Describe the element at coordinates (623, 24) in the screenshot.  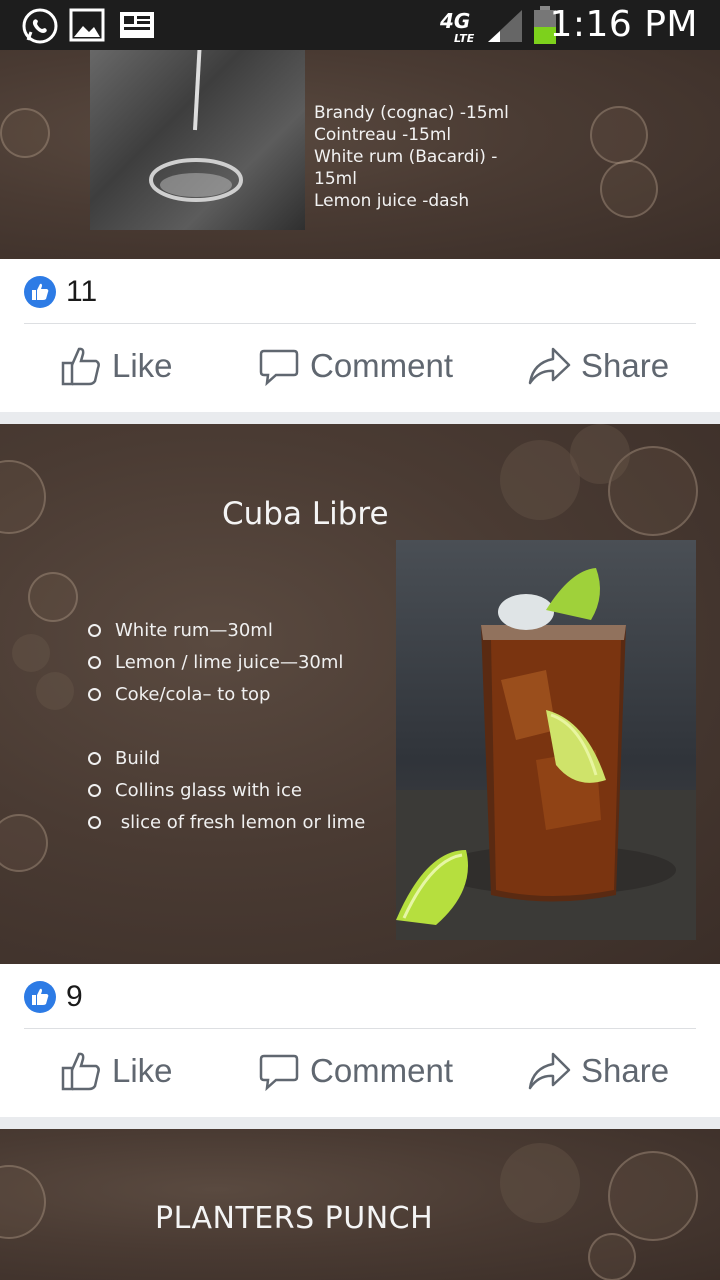
I see `status-time: 1:16 PM` at that location.